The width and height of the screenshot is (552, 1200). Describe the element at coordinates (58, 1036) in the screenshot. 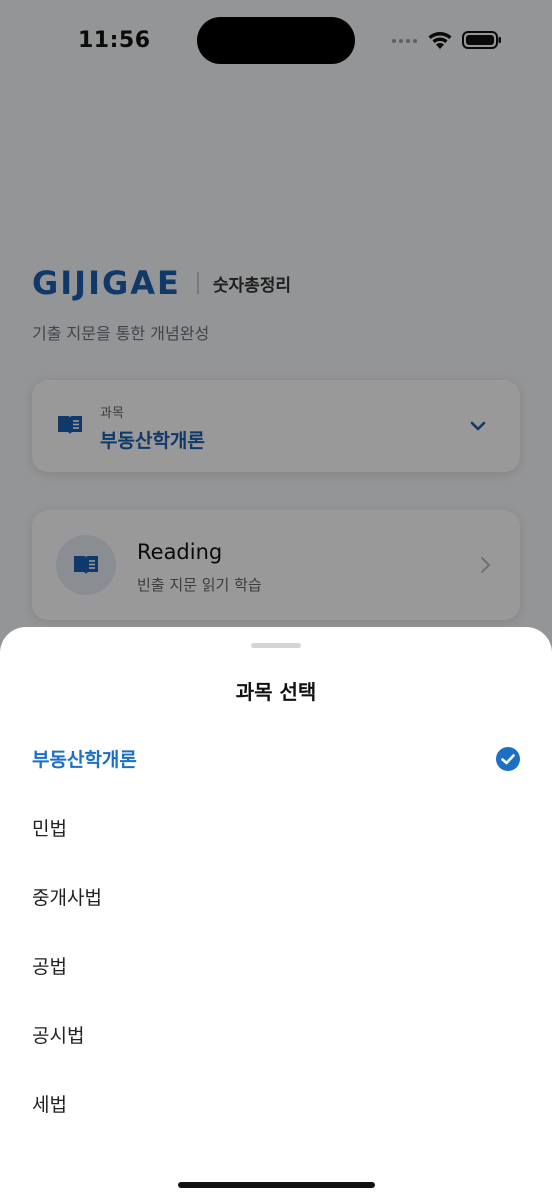

I see `option-label: 공시법` at that location.